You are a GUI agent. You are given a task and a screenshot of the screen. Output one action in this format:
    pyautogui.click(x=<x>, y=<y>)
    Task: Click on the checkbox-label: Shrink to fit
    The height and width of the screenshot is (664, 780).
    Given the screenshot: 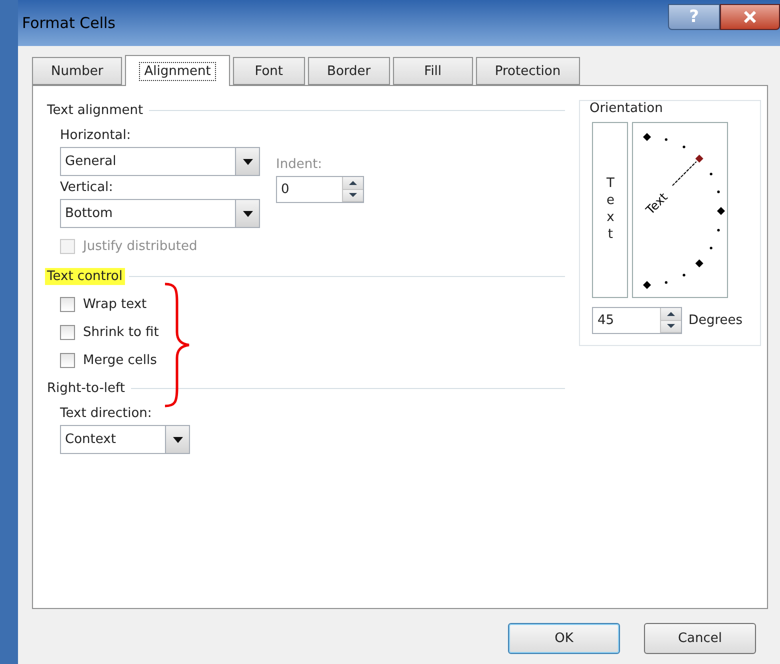 What is the action you would take?
    pyautogui.click(x=121, y=332)
    